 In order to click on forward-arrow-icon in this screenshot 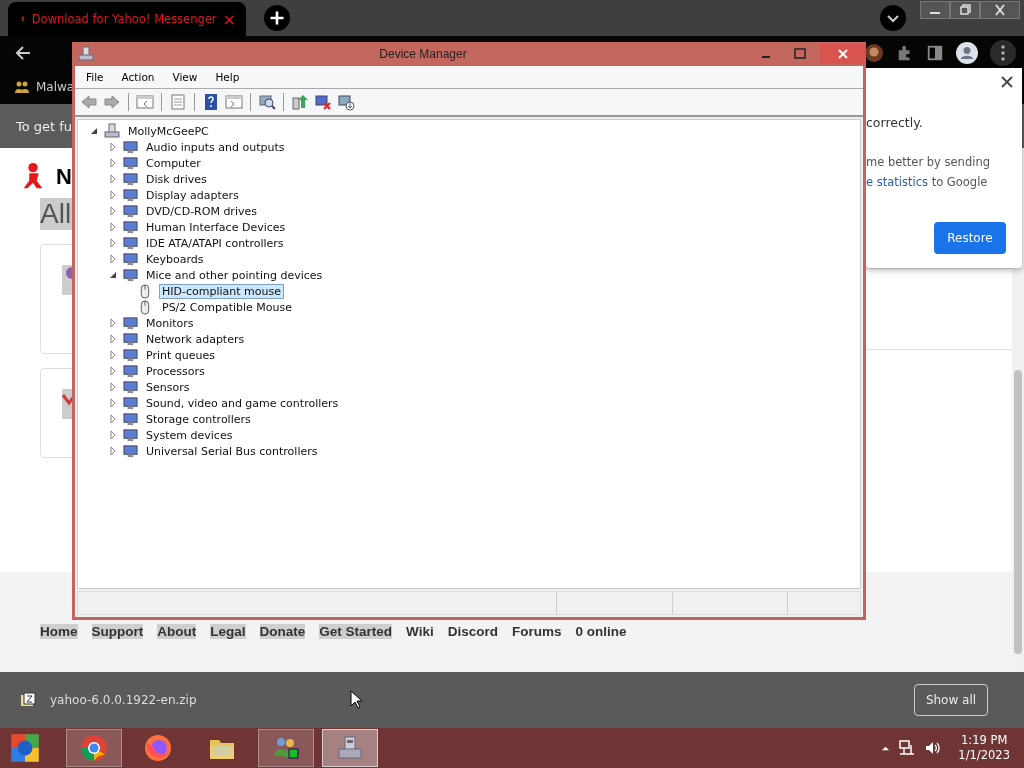, I will do `click(112, 102)`.